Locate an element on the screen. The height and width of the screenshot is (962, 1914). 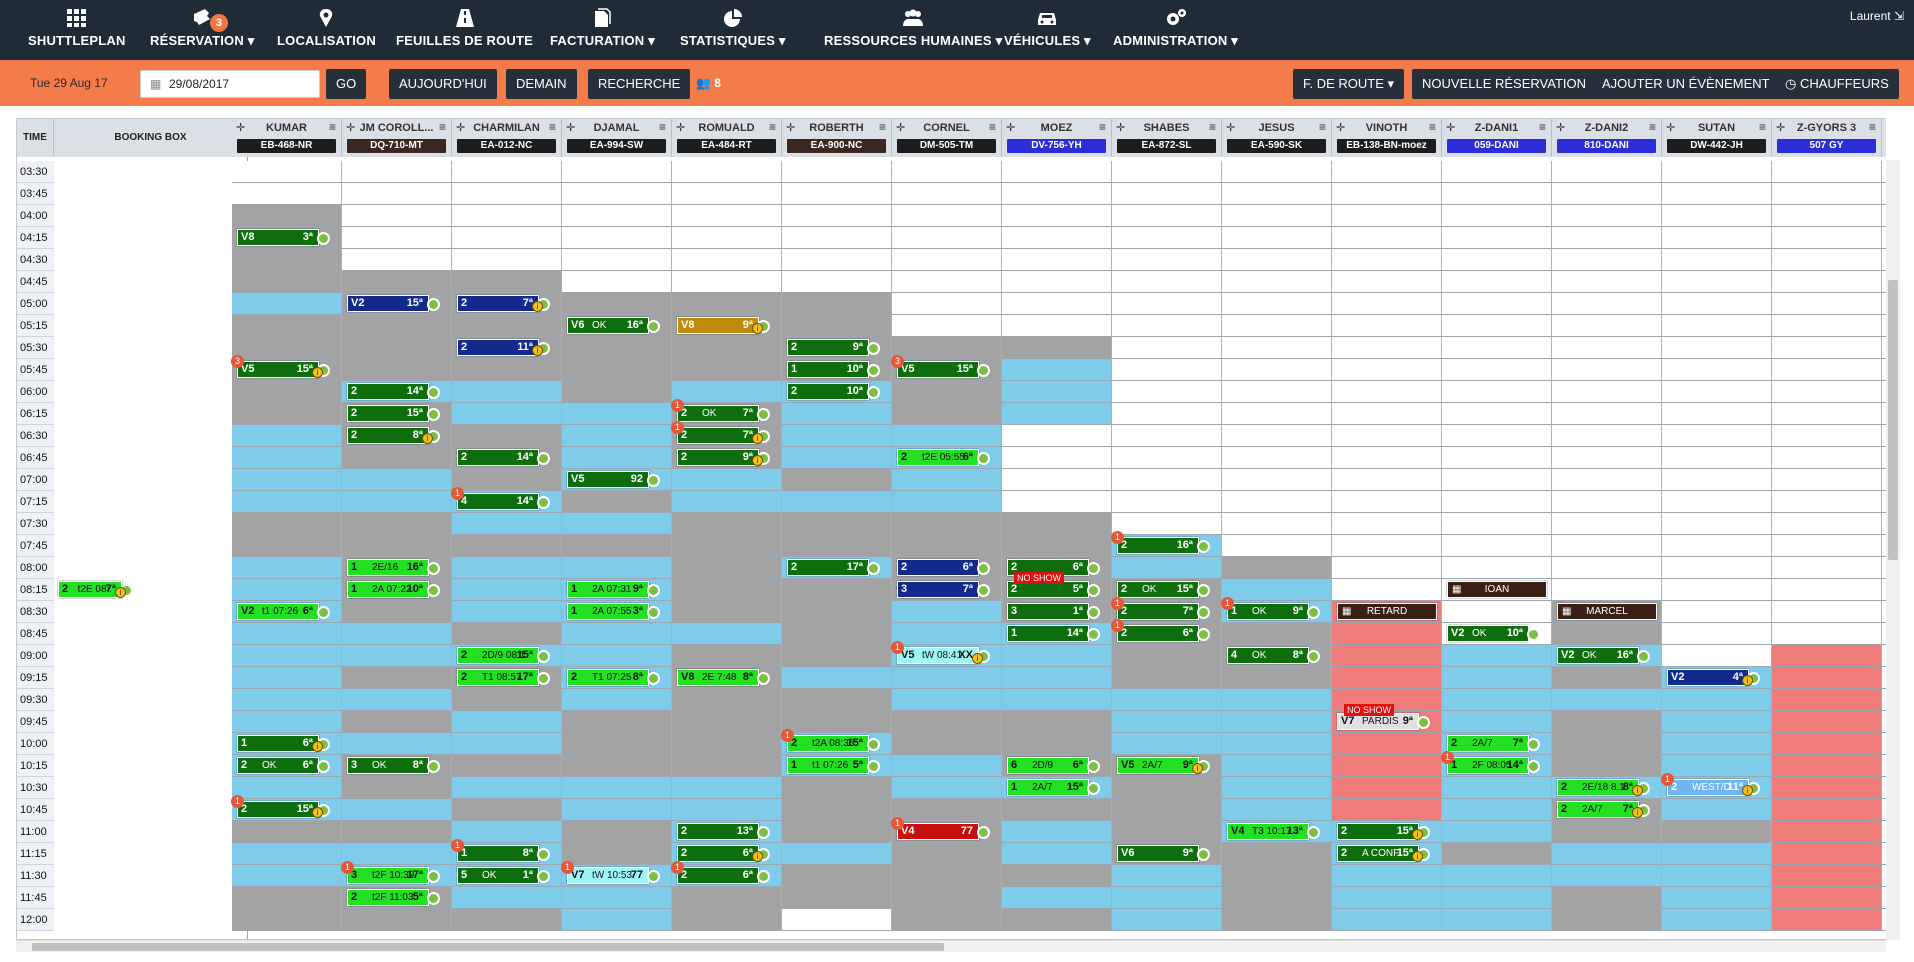
nav-r-servation: RÉSERVATION ▾ 3 is located at coordinates (202, 27).